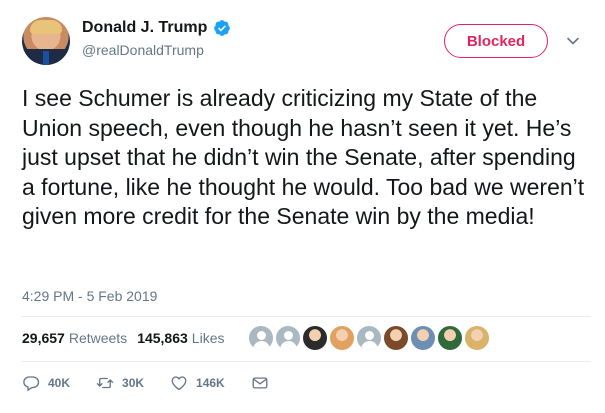 This screenshot has width=605, height=413. What do you see at coordinates (496, 41) in the screenshot?
I see `blocked-button: Blocked` at bounding box center [496, 41].